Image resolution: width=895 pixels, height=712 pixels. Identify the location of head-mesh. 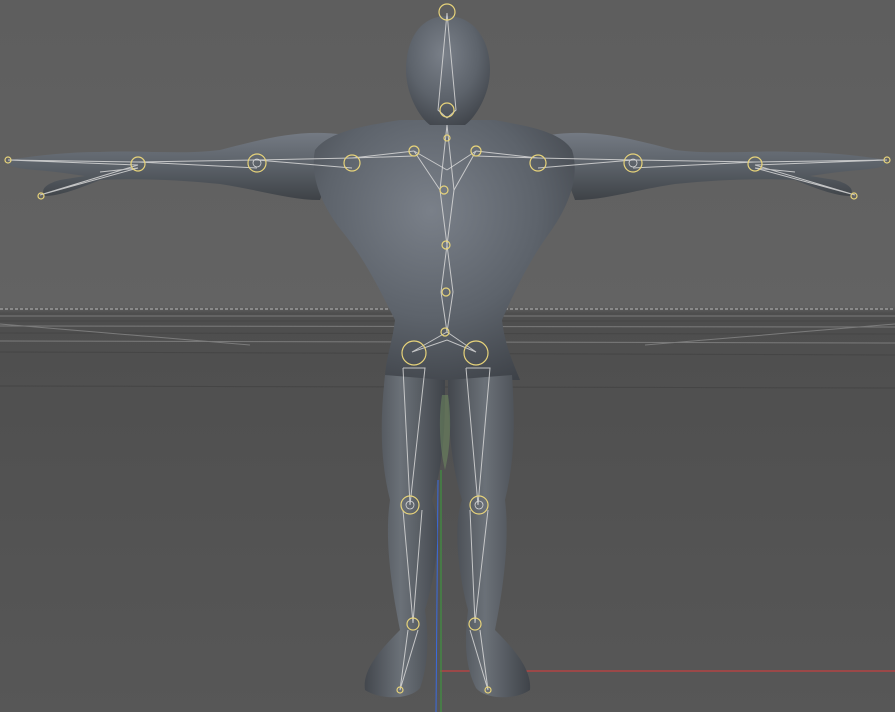
(448, 70).